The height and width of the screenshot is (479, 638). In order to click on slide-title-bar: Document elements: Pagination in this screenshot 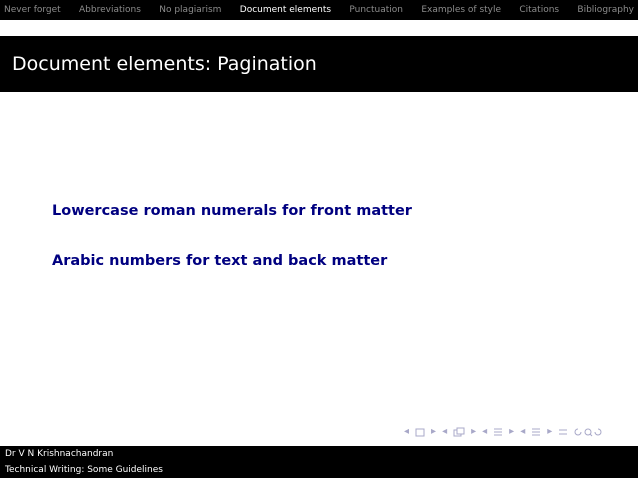, I will do `click(319, 64)`.